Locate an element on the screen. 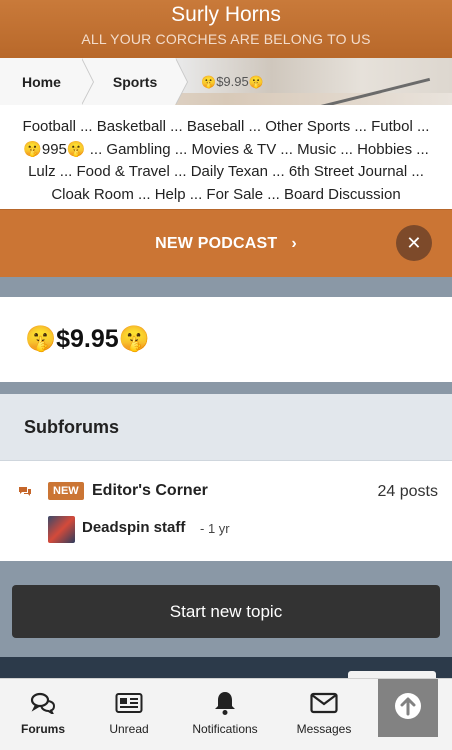 This screenshot has height=750, width=452. forums-icon is located at coordinates (43, 703).